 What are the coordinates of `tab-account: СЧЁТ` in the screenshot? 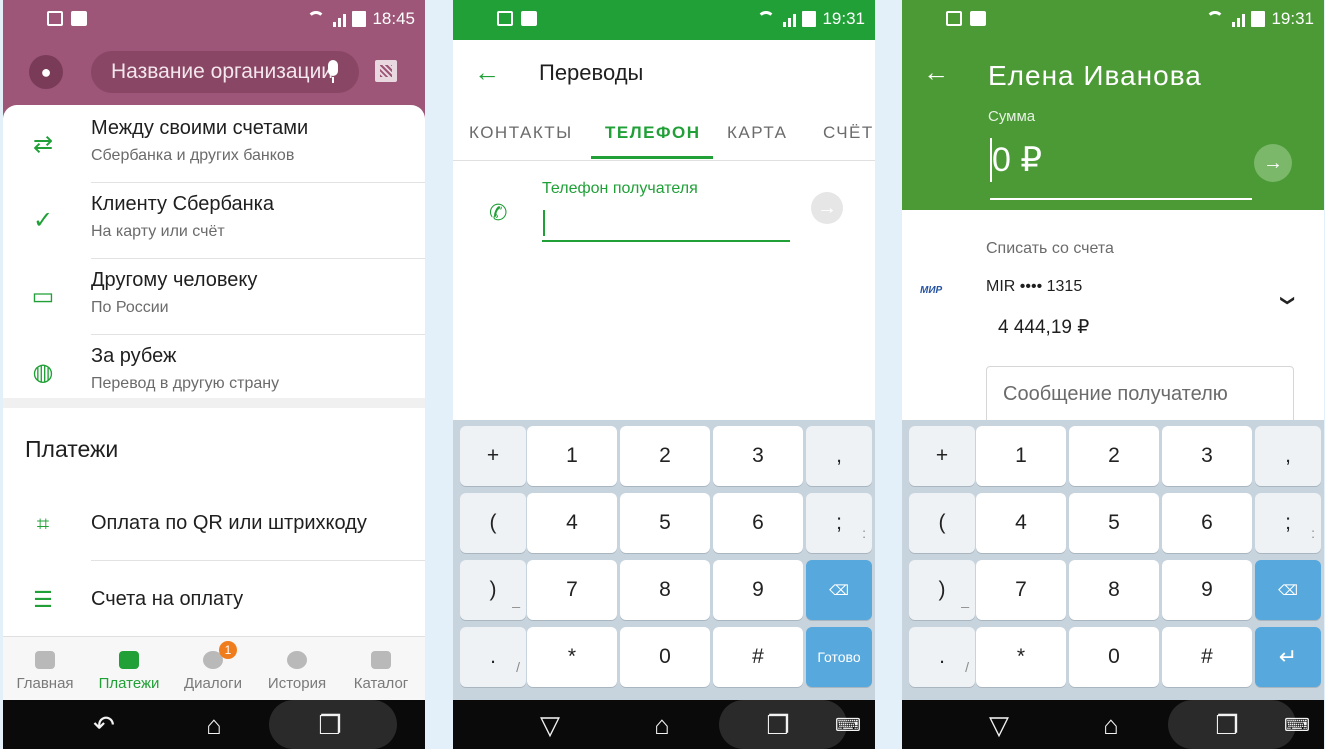 It's located at (848, 133).